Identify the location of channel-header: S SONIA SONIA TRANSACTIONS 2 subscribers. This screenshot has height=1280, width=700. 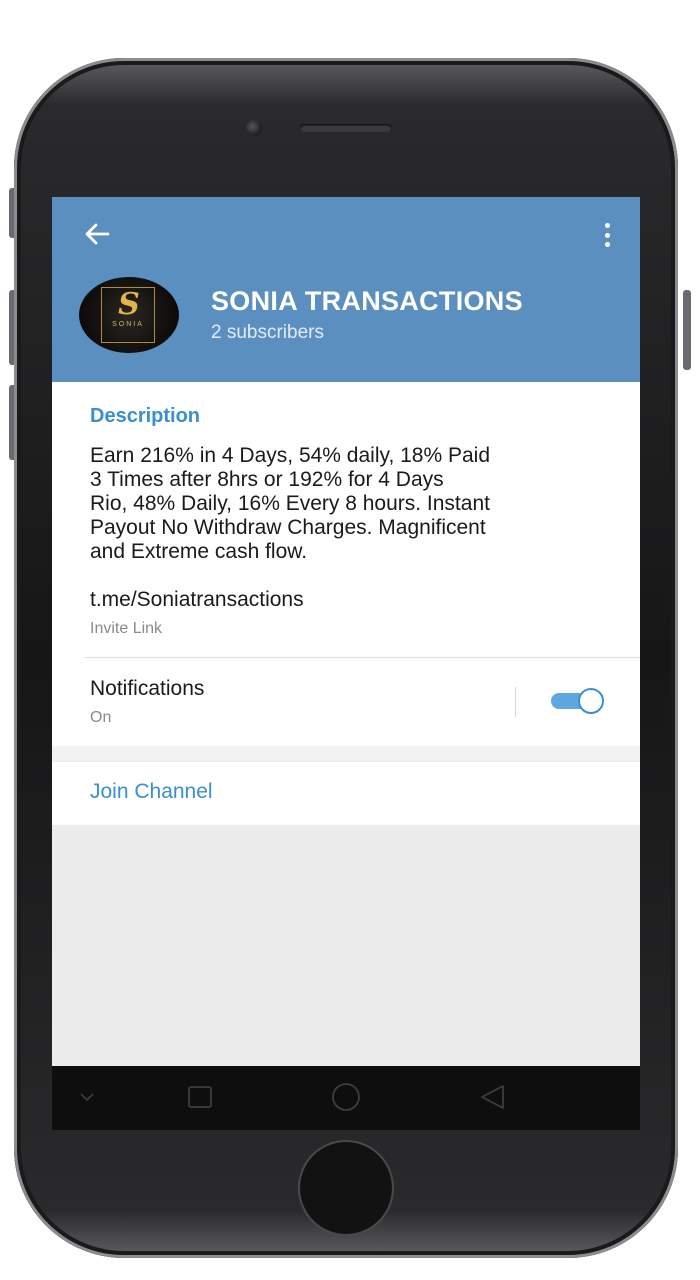
(346, 289).